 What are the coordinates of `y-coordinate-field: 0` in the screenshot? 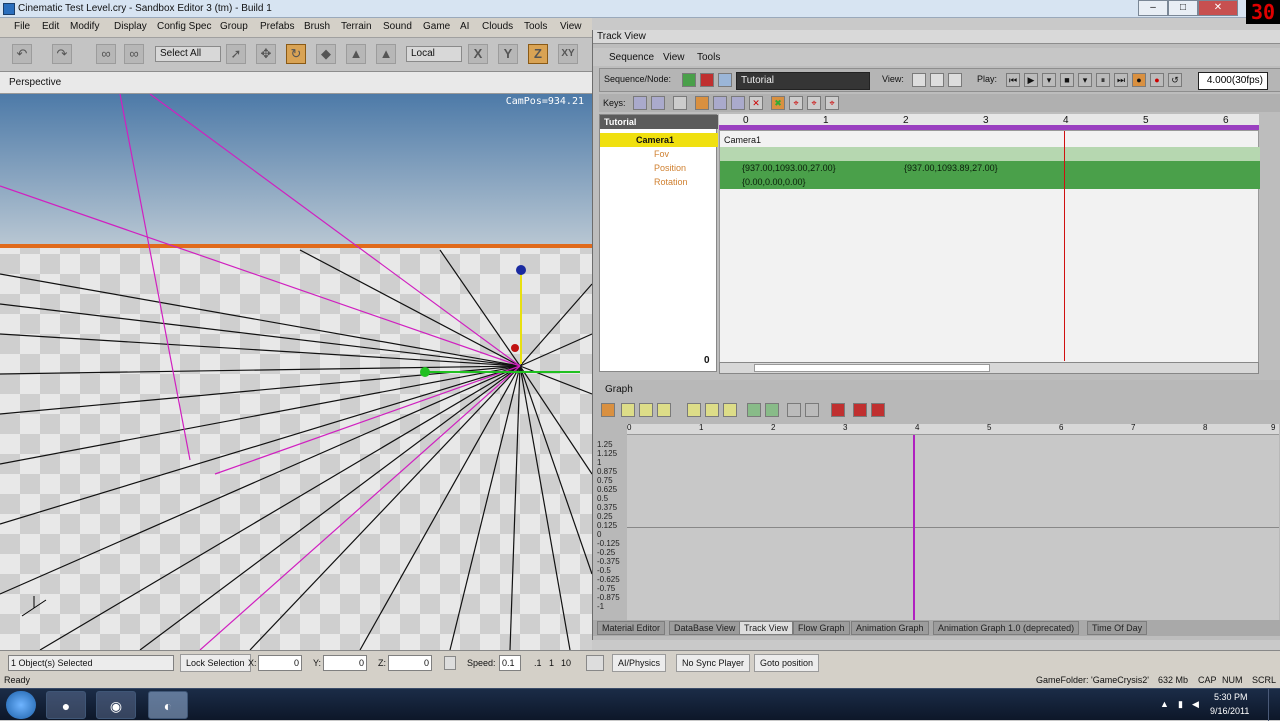 It's located at (345, 663).